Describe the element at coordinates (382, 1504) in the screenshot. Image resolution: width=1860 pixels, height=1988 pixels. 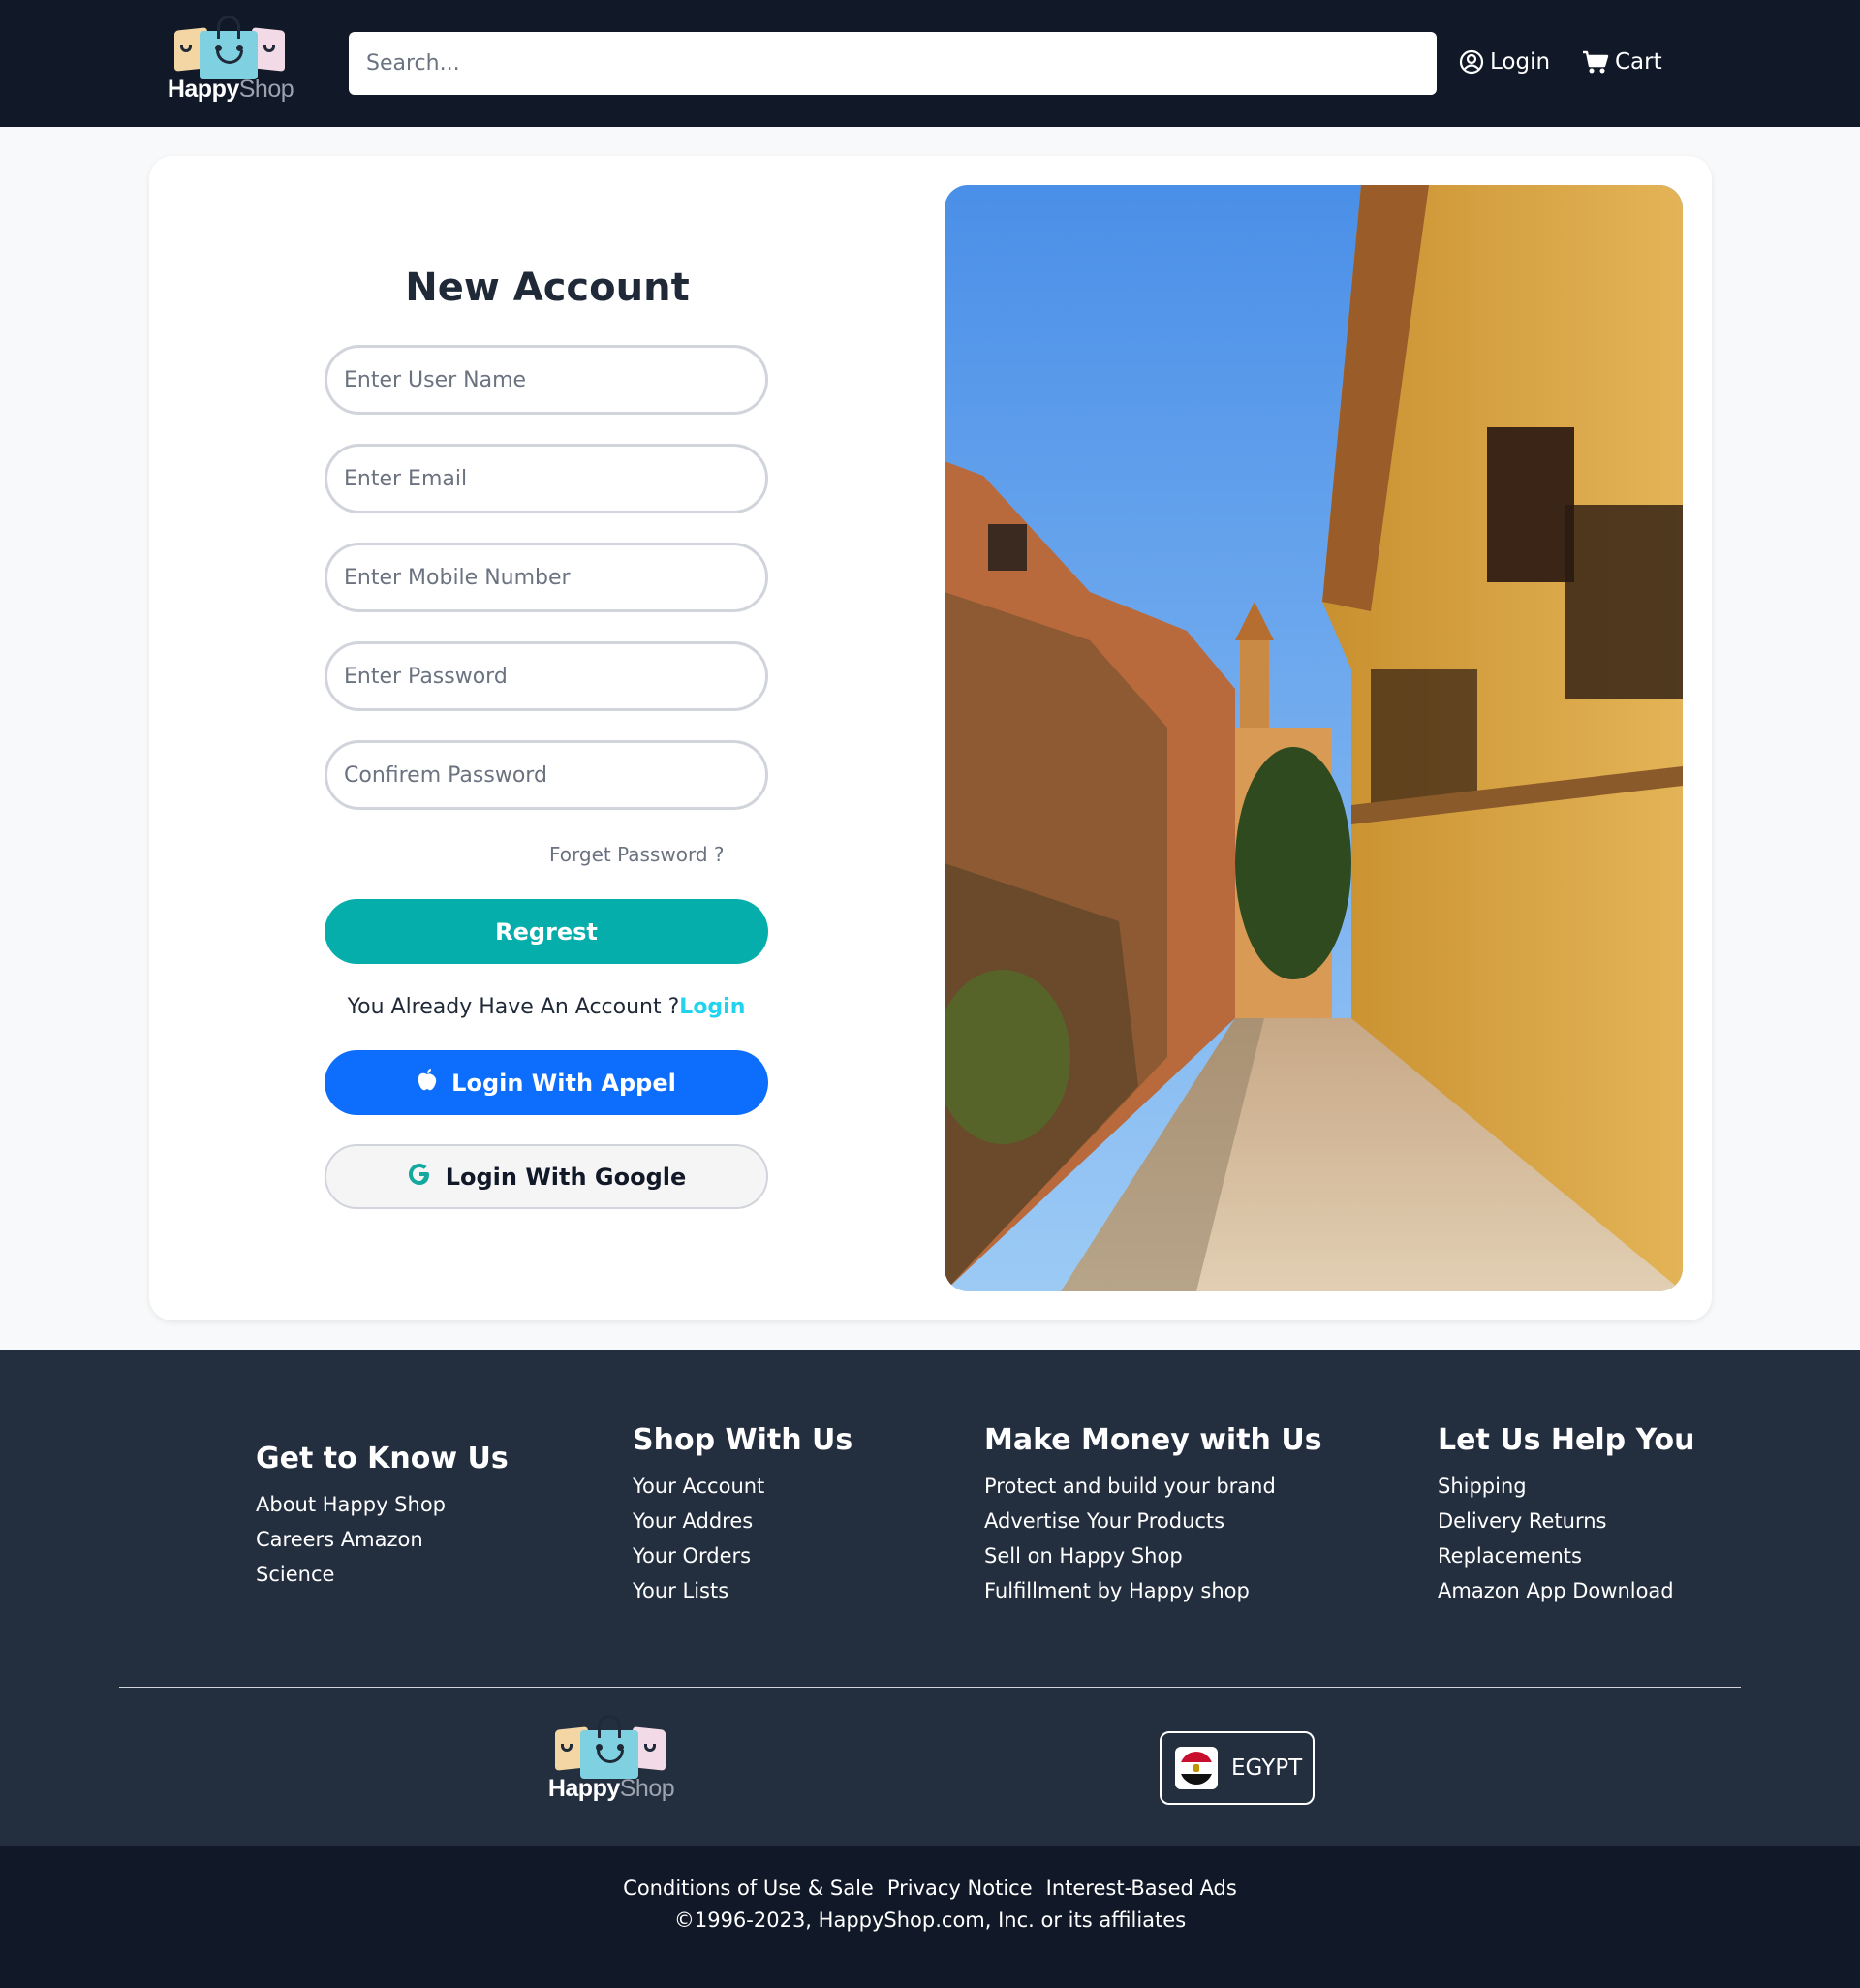
I see `footer-link: About Happy Shop` at that location.